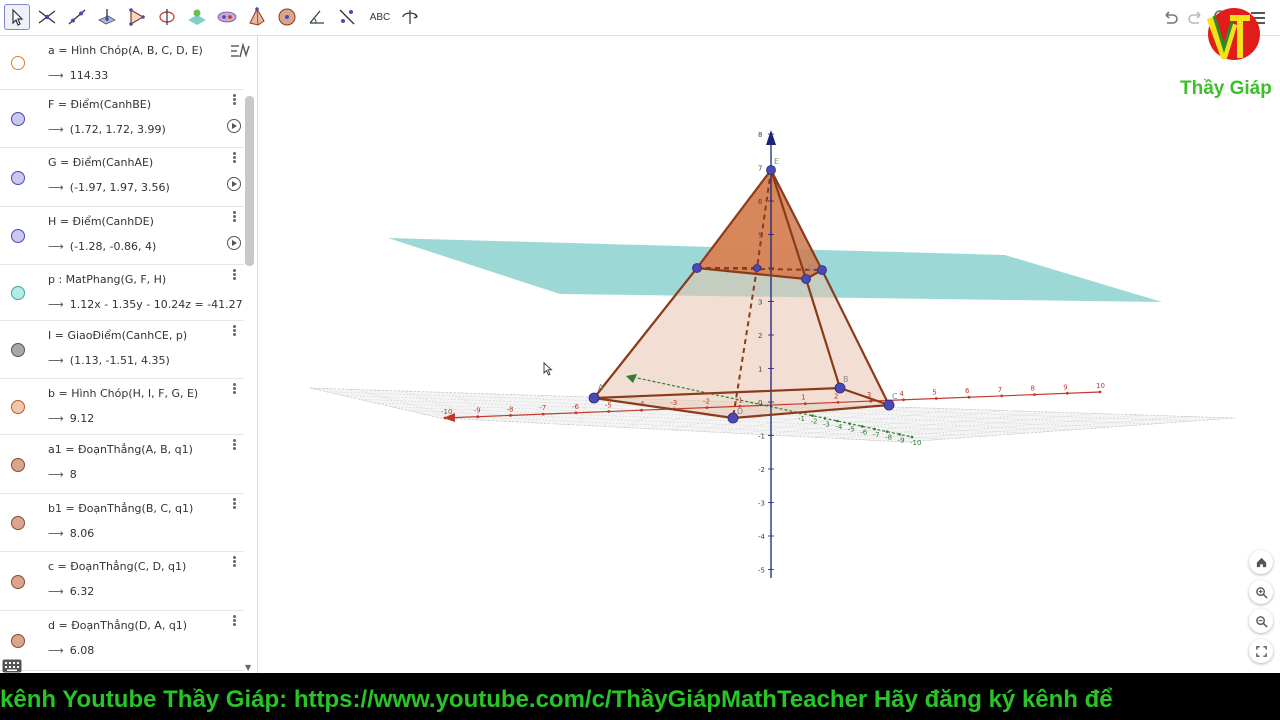 Image resolution: width=1280 pixels, height=720 pixels. I want to click on circle-axis-tool-icon, so click(167, 17).